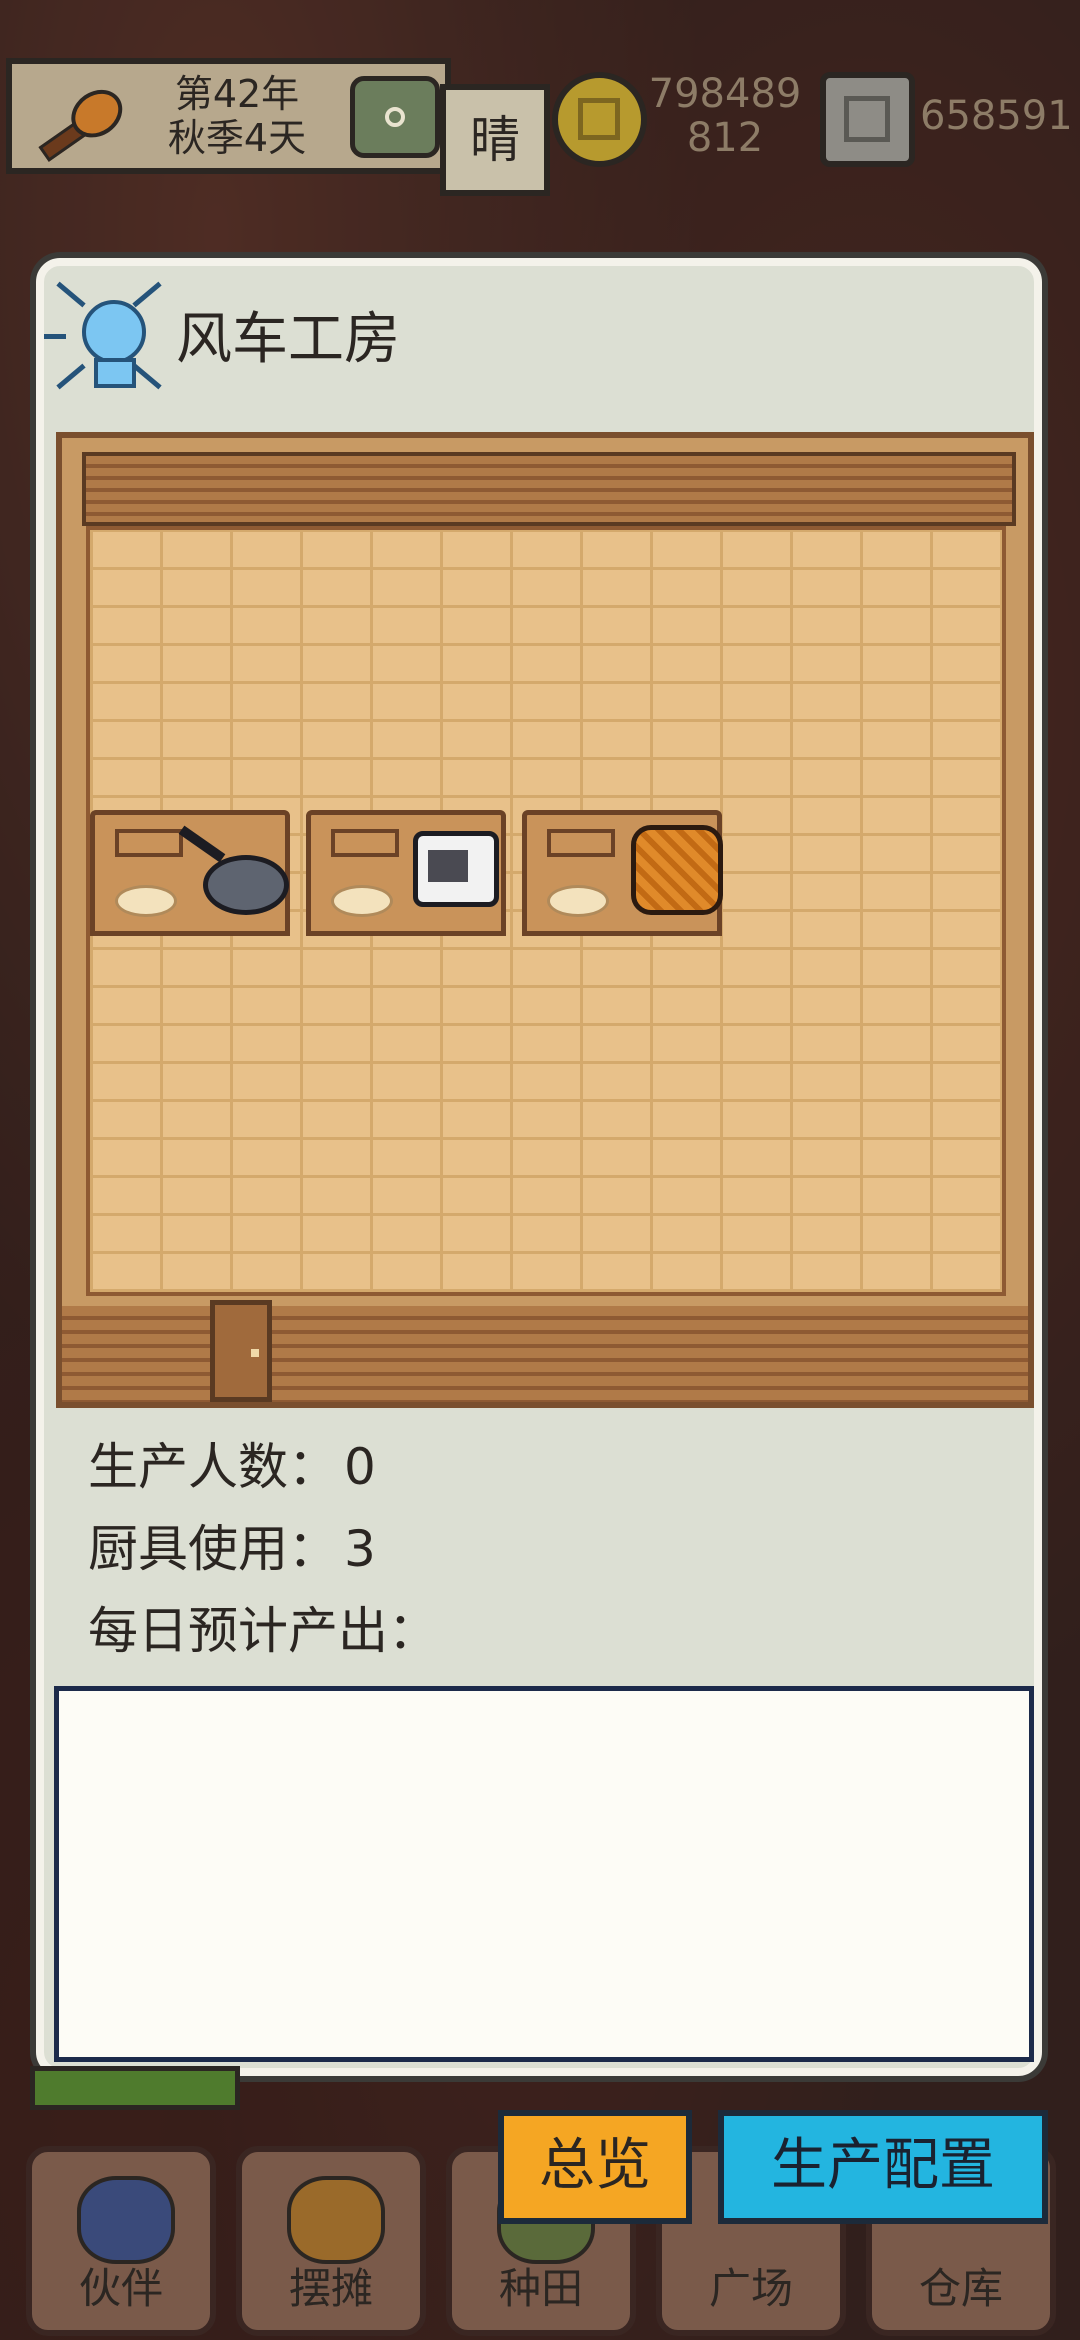 Image resolution: width=1080 pixels, height=2340 pixels. What do you see at coordinates (135, 2088) in the screenshot?
I see `progress-tag` at bounding box center [135, 2088].